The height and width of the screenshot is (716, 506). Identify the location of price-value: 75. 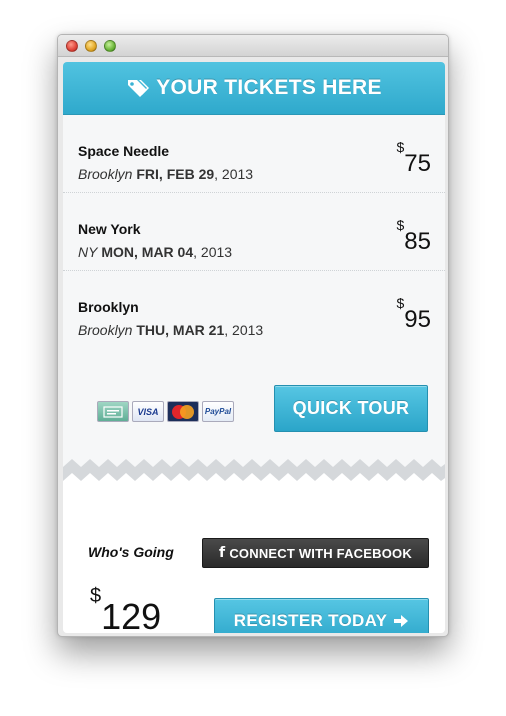
(417, 163).